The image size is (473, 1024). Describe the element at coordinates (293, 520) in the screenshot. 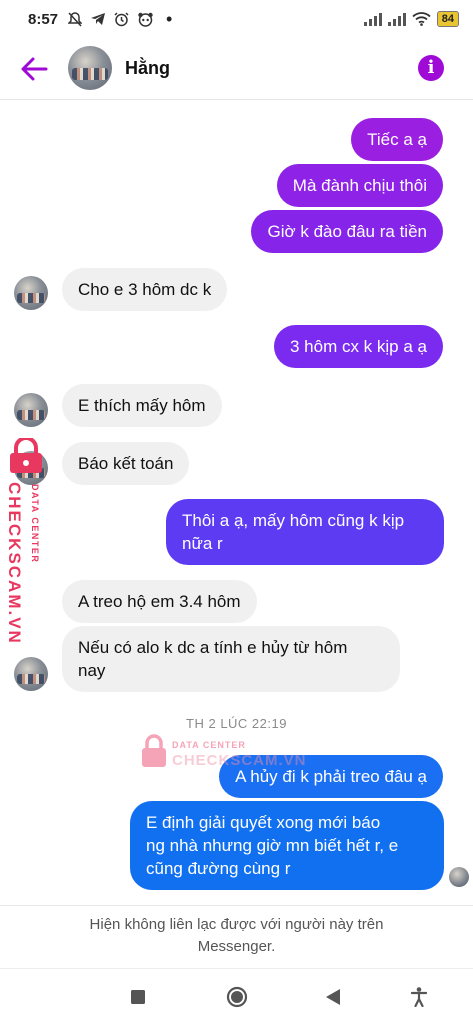

I see `message-text-line: Thôi a ạ, mấy hôm cũng k kịp` at that location.